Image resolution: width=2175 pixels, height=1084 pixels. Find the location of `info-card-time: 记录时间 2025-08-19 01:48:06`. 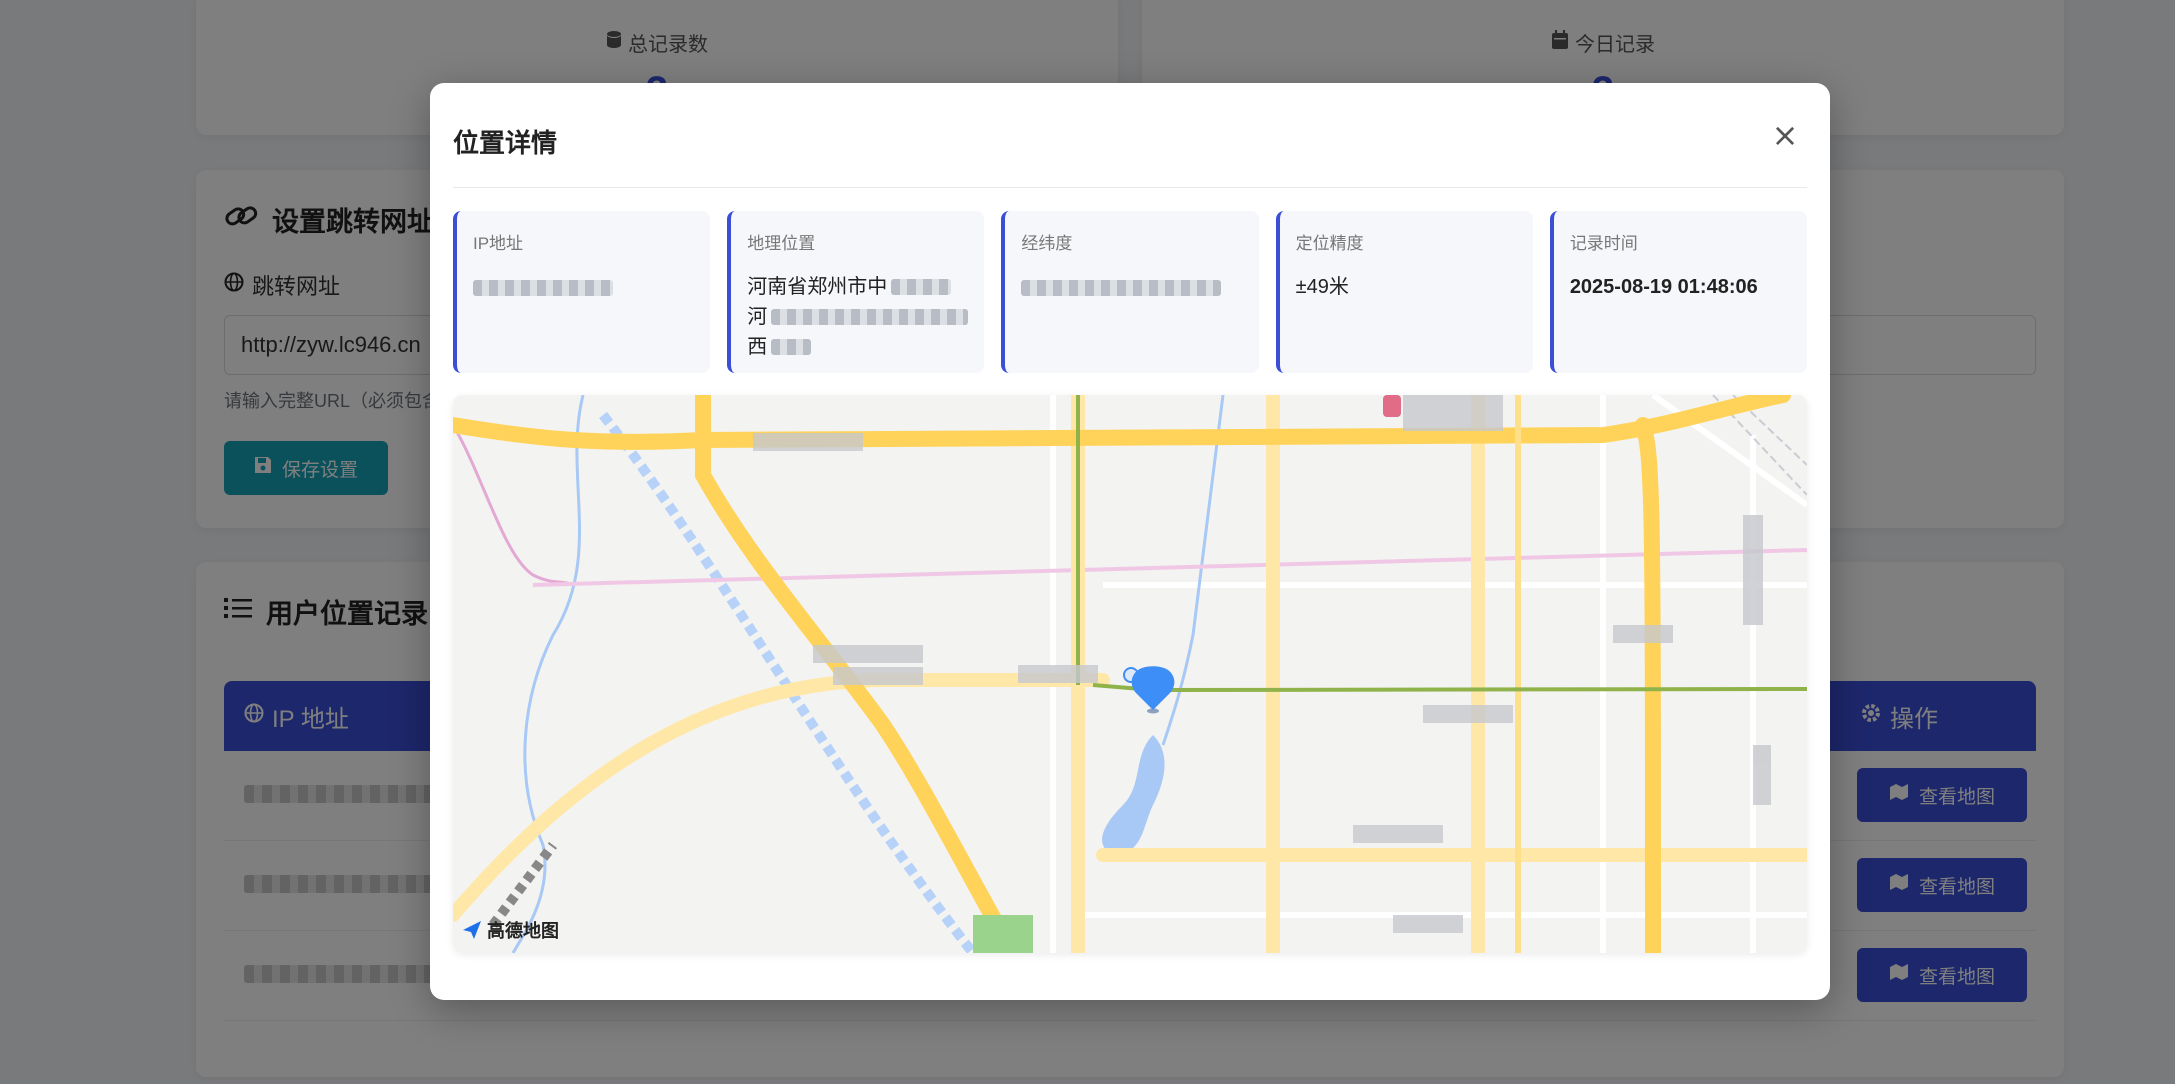

info-card-time: 记录时间 2025-08-19 01:48:06 is located at coordinates (1678, 292).